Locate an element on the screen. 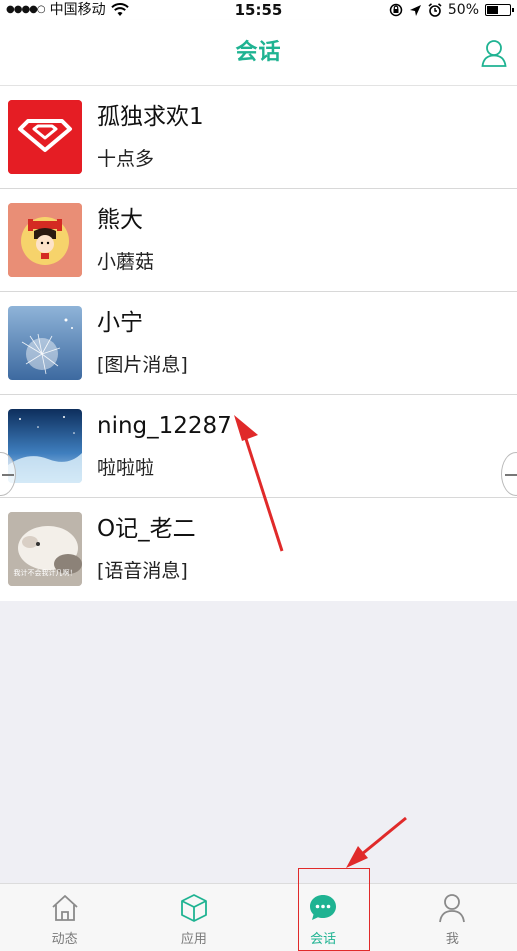 This screenshot has width=517, height=951. contact-name: O记_老二 is located at coordinates (146, 529).